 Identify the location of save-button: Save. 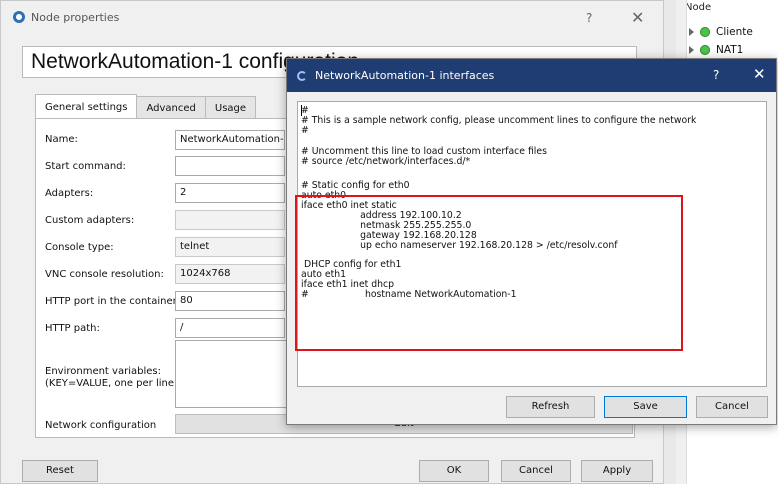
(645, 407).